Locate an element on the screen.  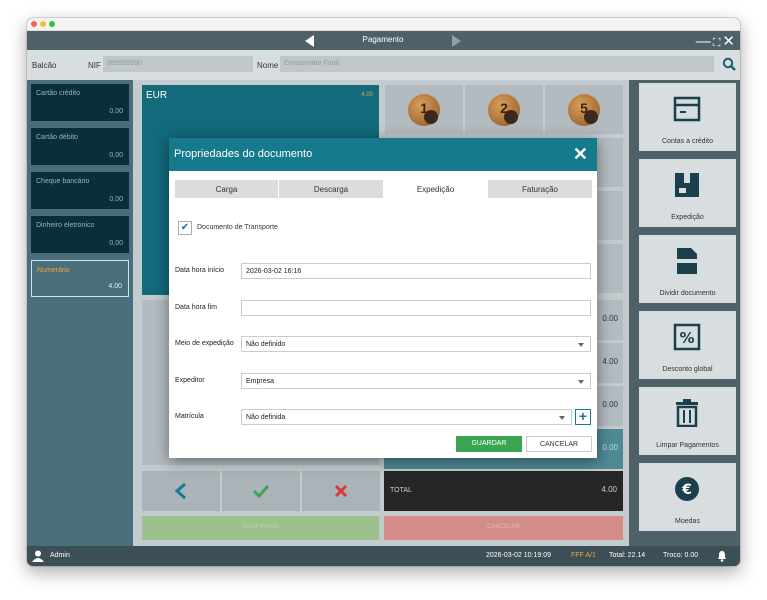
dividir-documento-button: Dividir documento is located at coordinates (687, 269).